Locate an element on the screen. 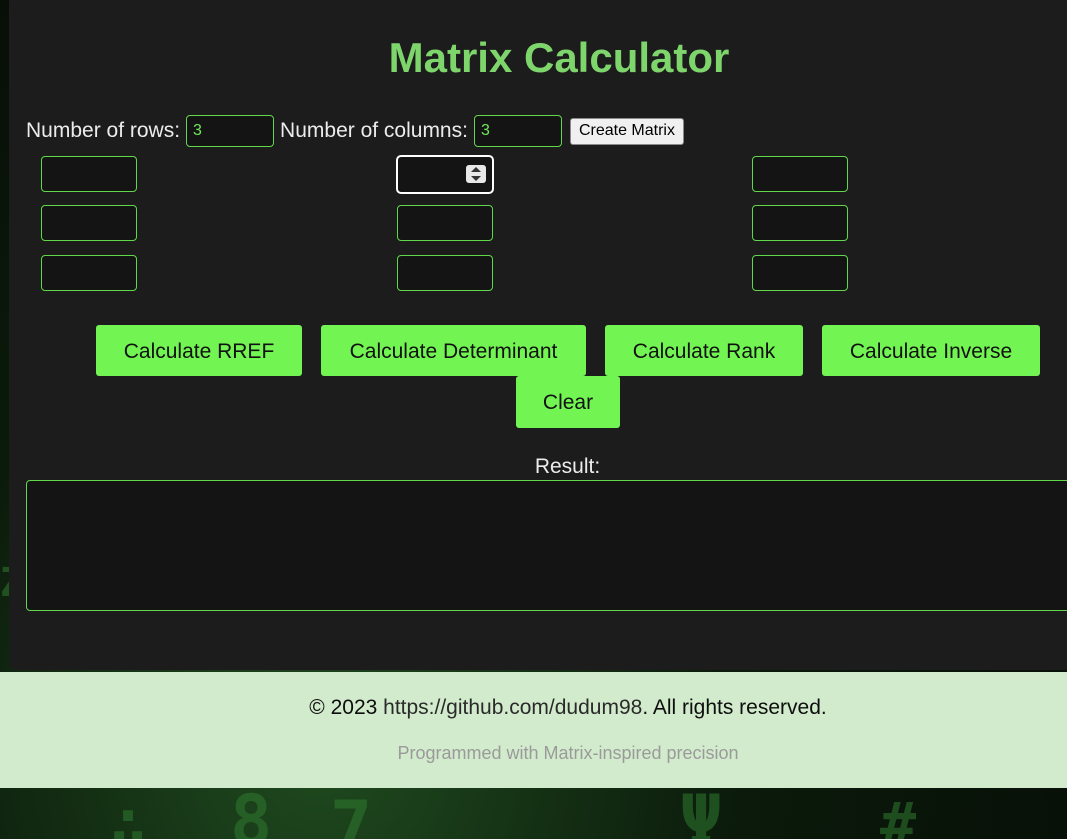 This screenshot has height=839, width=1067. calculate-inverse-button: Calculate Inverse is located at coordinates (931, 350).